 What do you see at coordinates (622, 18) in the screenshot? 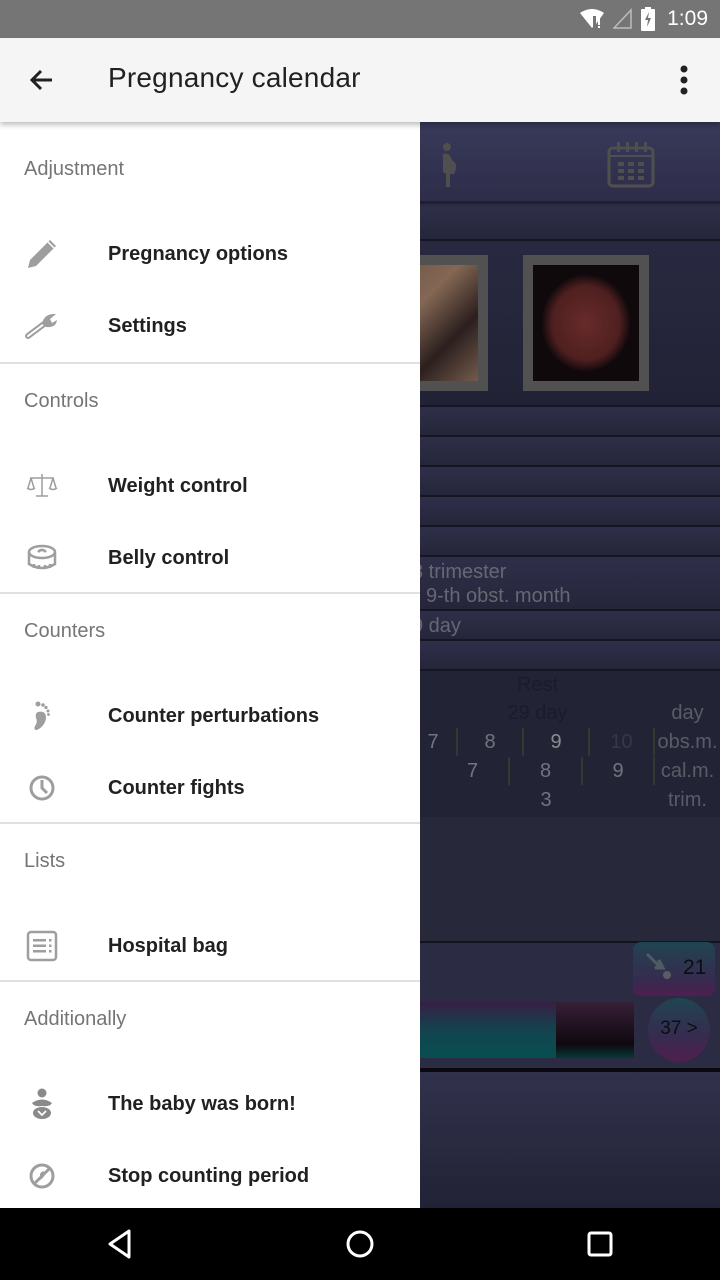
I see `cellular-empty-icon` at bounding box center [622, 18].